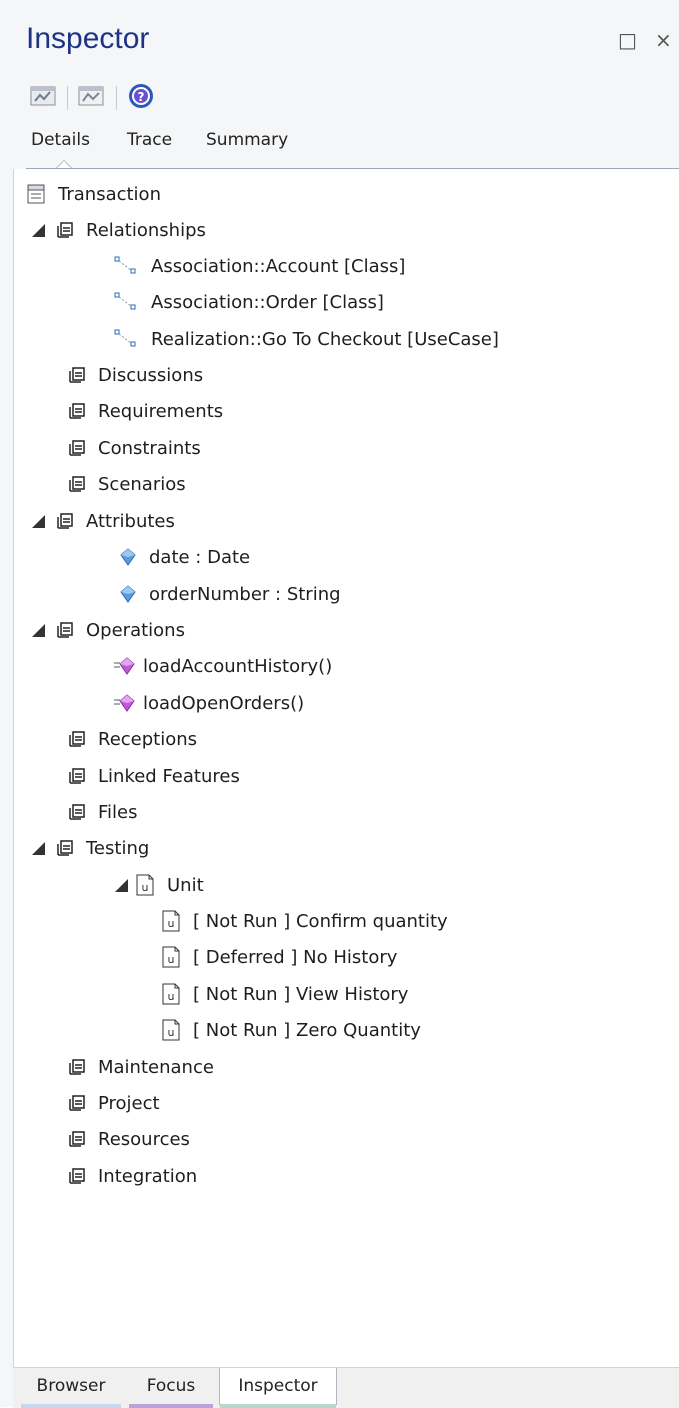  I want to click on operation-item: loadOpenOrders(), so click(208, 703).